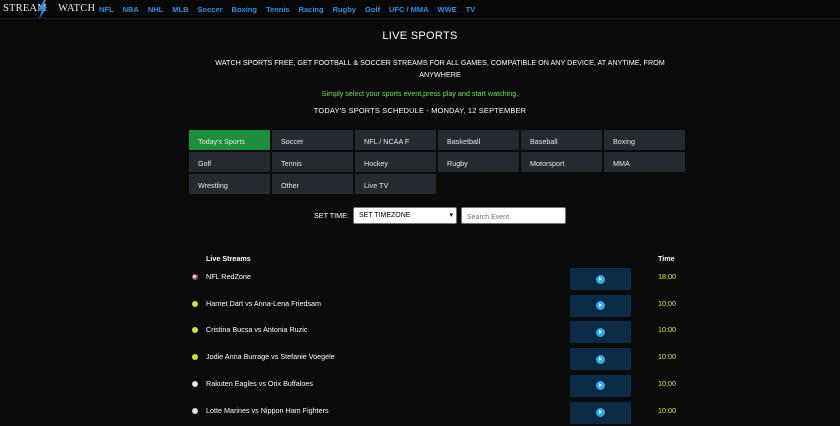 This screenshot has height=426, width=840. Describe the element at coordinates (513, 215) in the screenshot. I see `search-event-input` at that location.